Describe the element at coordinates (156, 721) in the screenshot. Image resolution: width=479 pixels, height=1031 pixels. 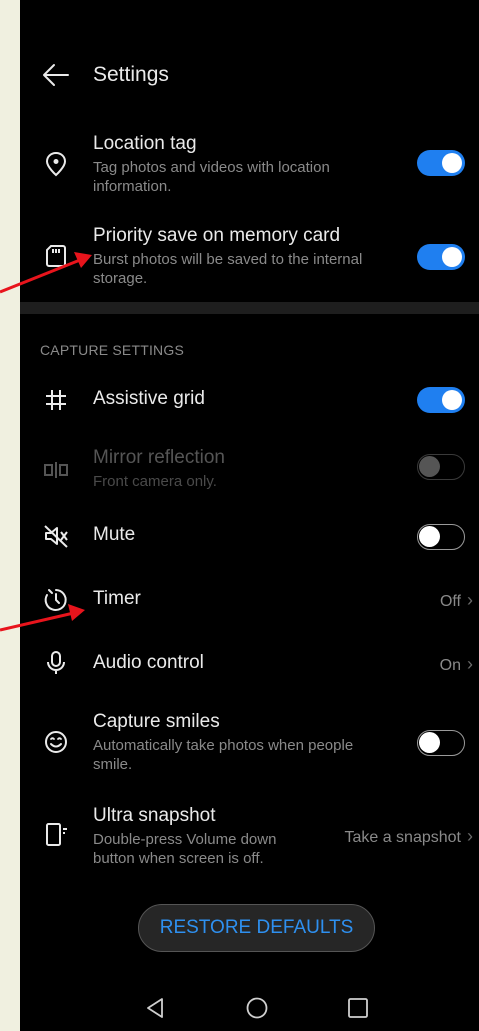
I see `setting-label: Capture smiles` at that location.